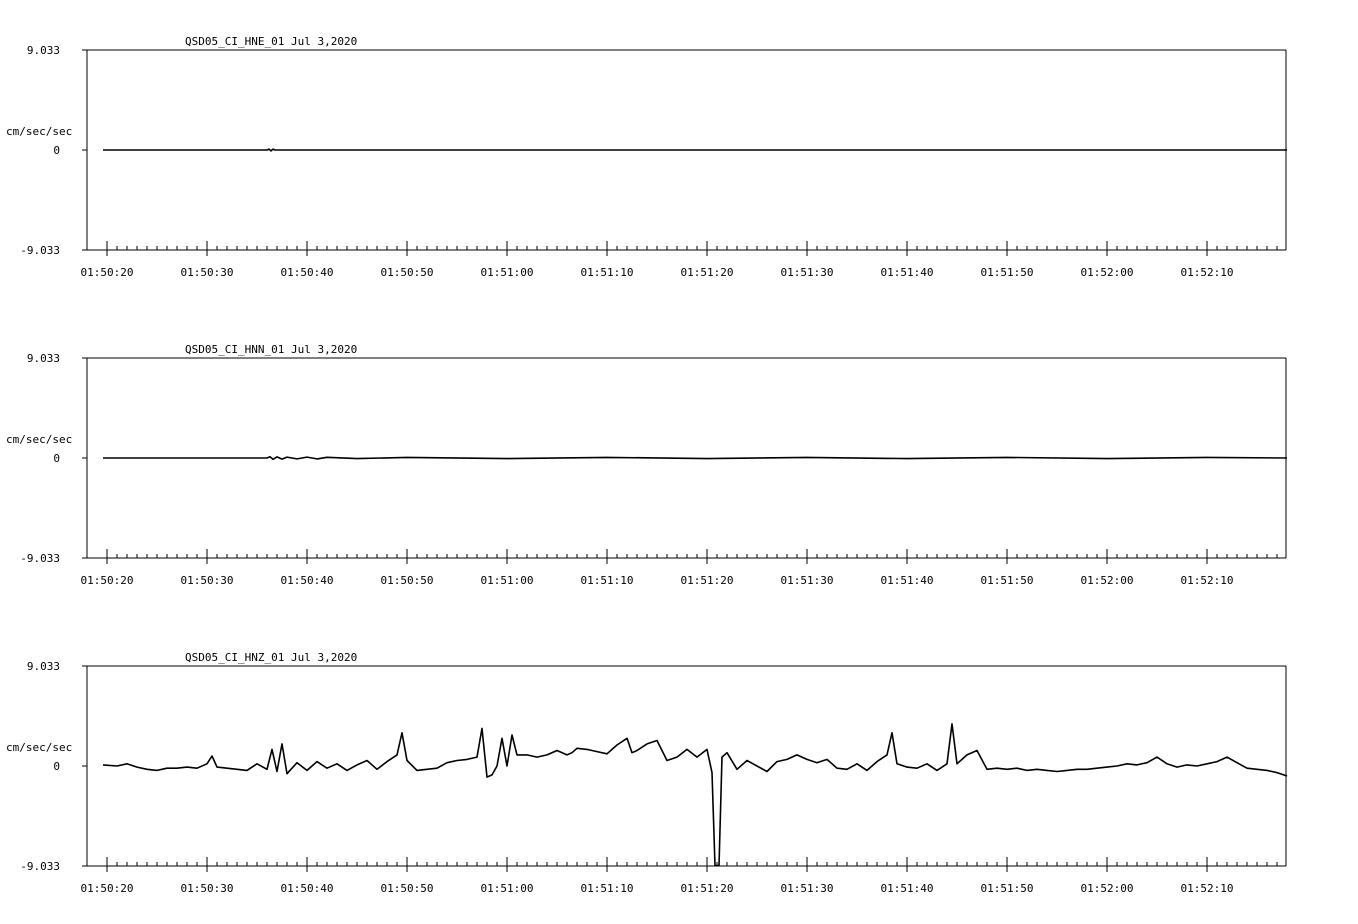 The image size is (1358, 924). What do you see at coordinates (271, 41) in the screenshot?
I see `chart-title: QSD05_CI_HNE_01 Jul 3,2020` at bounding box center [271, 41].